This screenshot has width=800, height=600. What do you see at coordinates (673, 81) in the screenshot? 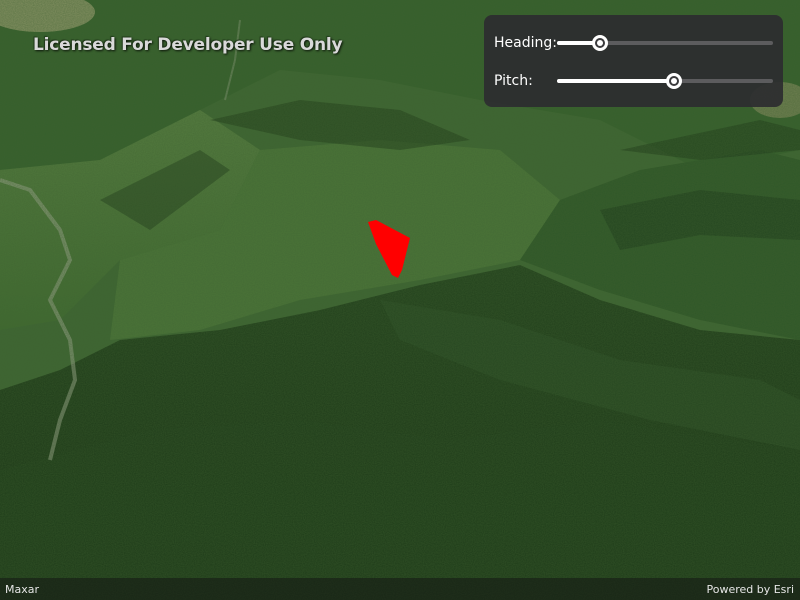
I see `pitch-slider-thumb` at bounding box center [673, 81].